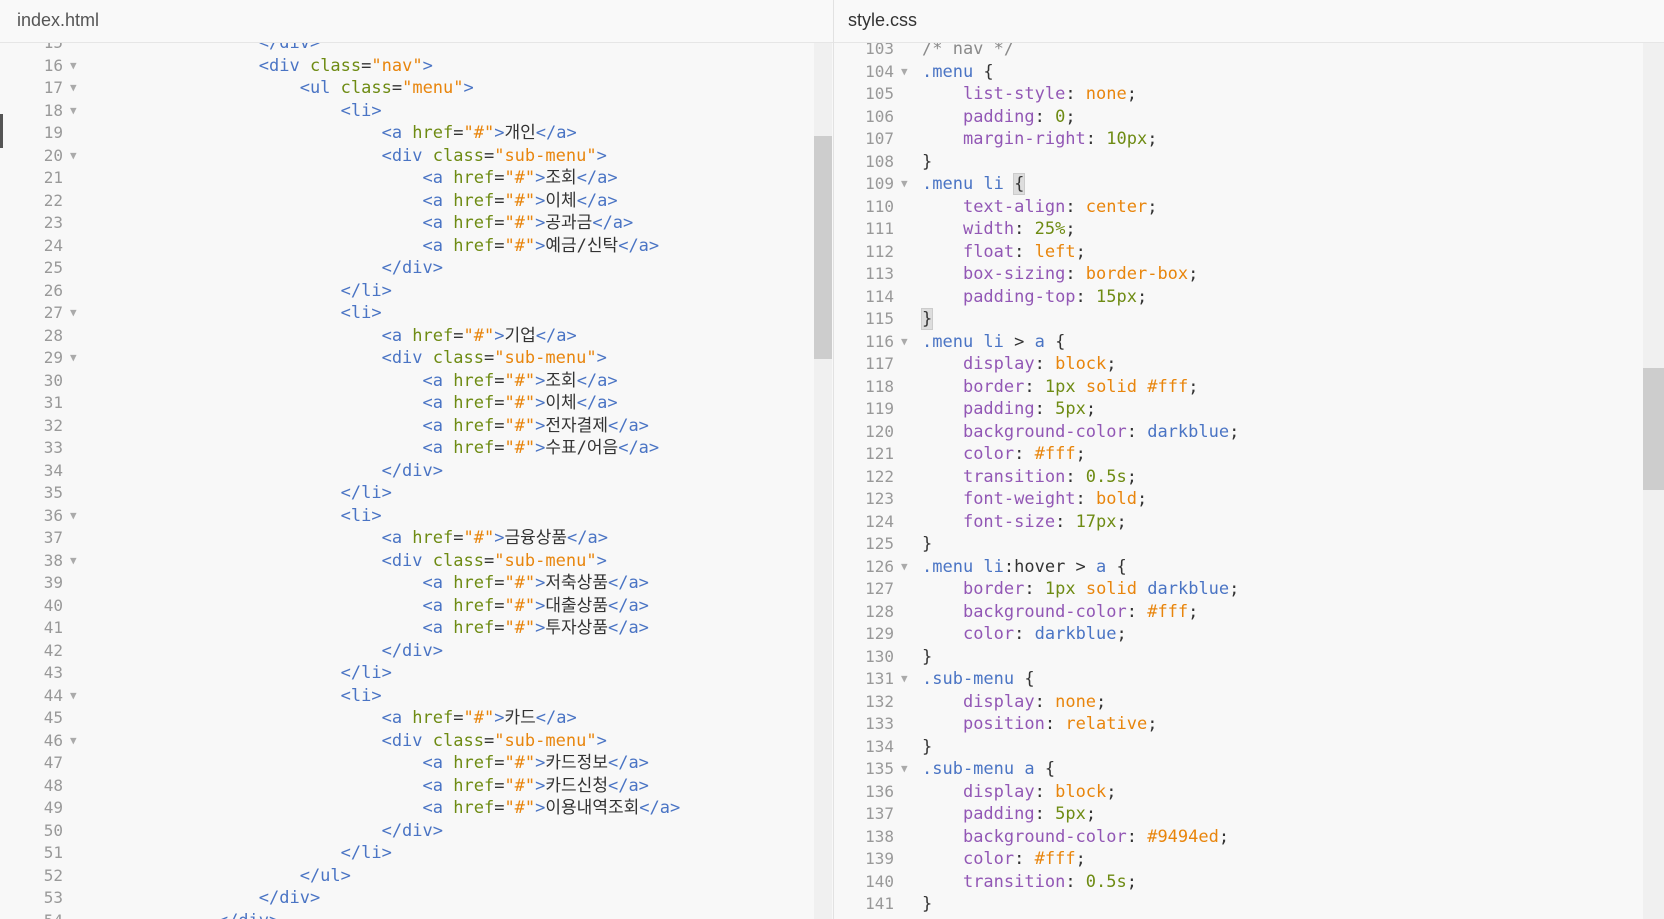  Describe the element at coordinates (1249, 342) in the screenshot. I see `code-line: 116 ▼ .menu li > a {` at that location.